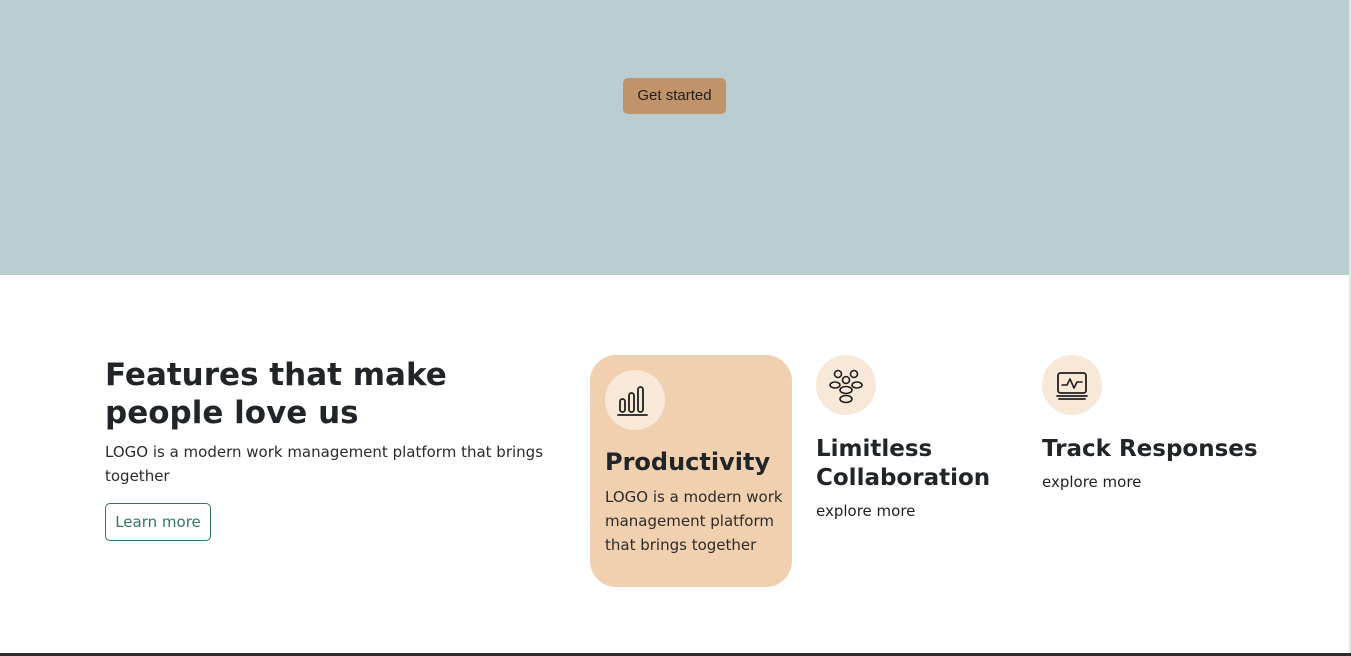 The height and width of the screenshot is (656, 1351). Describe the element at coordinates (674, 96) in the screenshot. I see `get-started-button: Get started` at that location.